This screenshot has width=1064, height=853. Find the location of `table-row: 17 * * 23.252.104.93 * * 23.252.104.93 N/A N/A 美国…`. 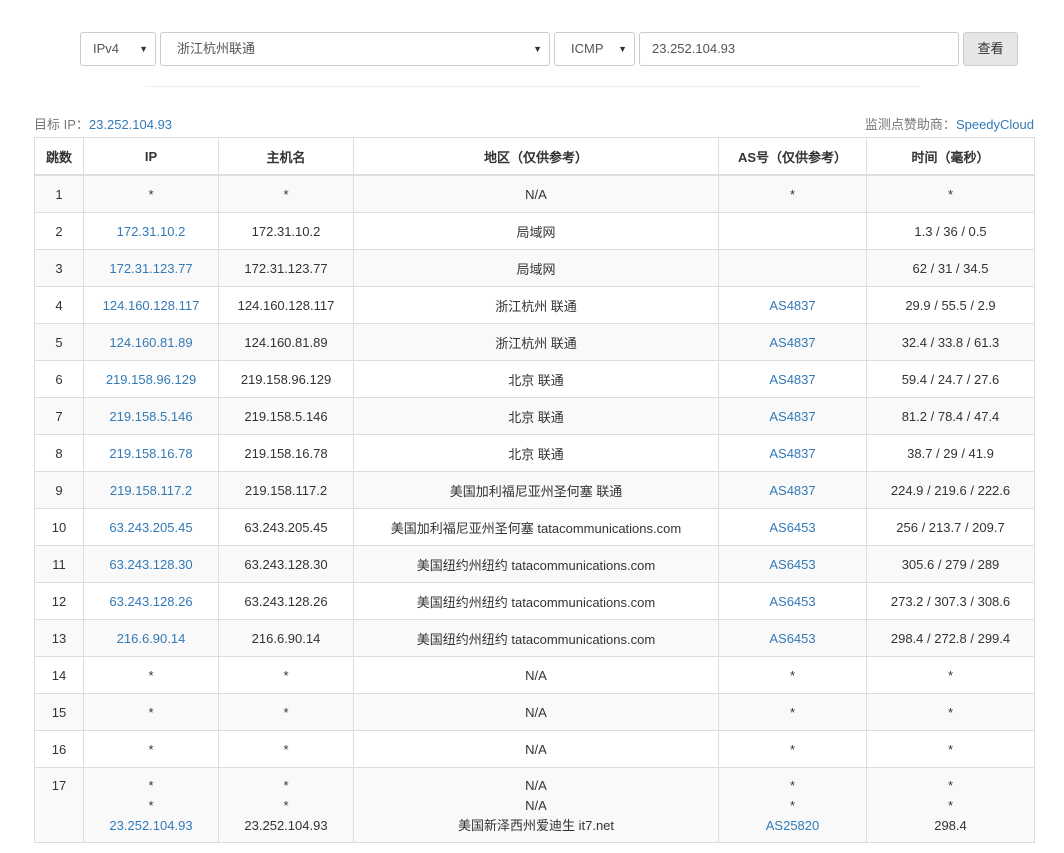

table-row: 17 * * 23.252.104.93 * * 23.252.104.93 N/A N/A 美国… is located at coordinates (534, 805).